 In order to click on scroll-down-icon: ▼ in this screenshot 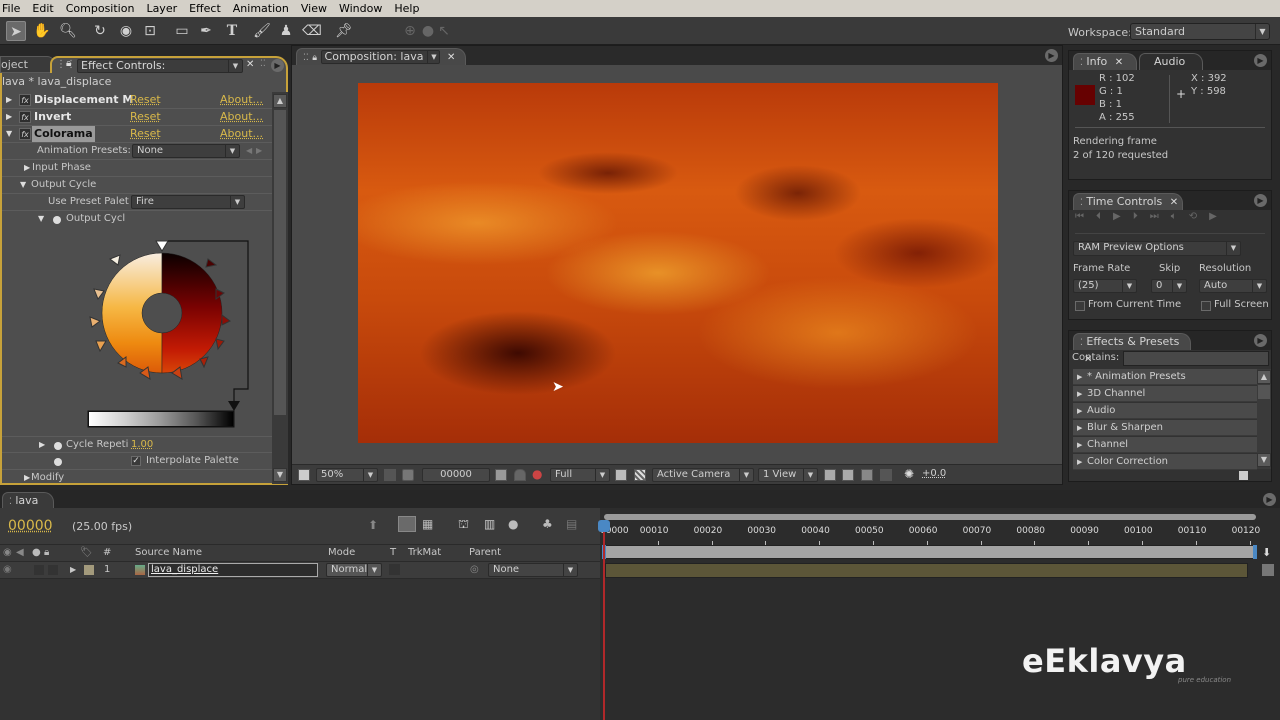, I will do `click(280, 475)`.